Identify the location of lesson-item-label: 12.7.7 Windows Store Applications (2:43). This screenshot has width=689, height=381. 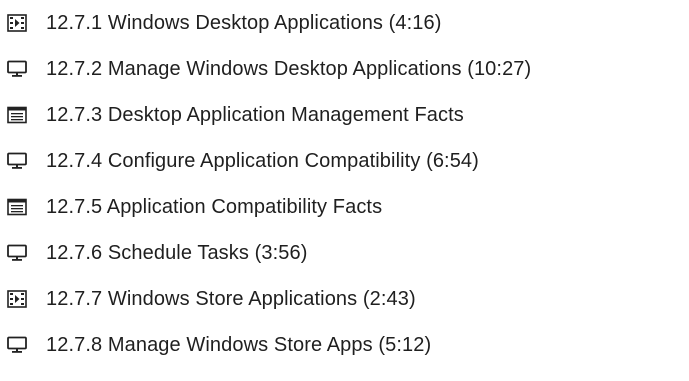
(231, 299).